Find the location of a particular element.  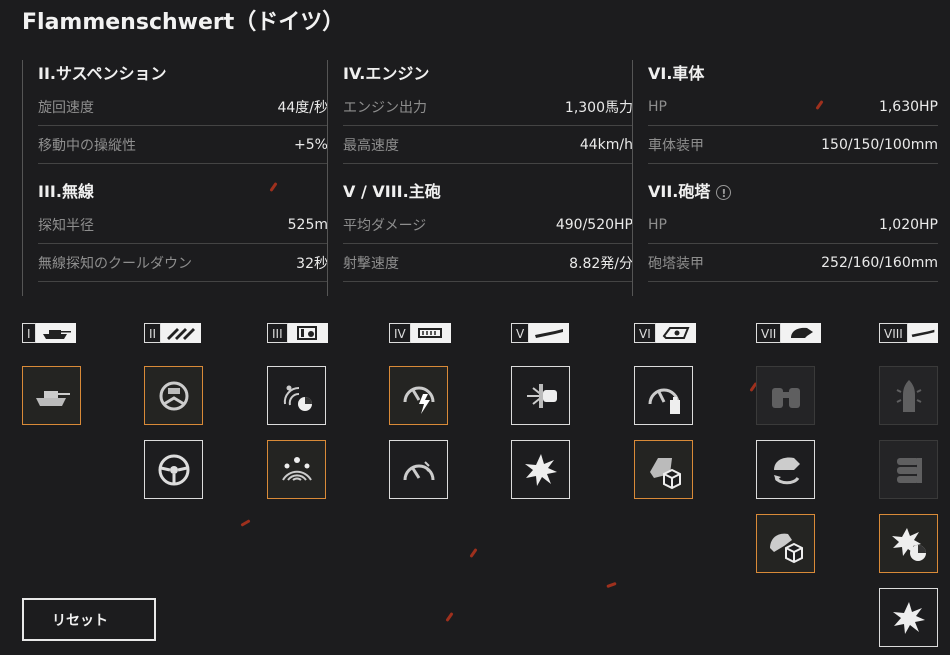

stat-label: 最高速度 is located at coordinates (371, 145).